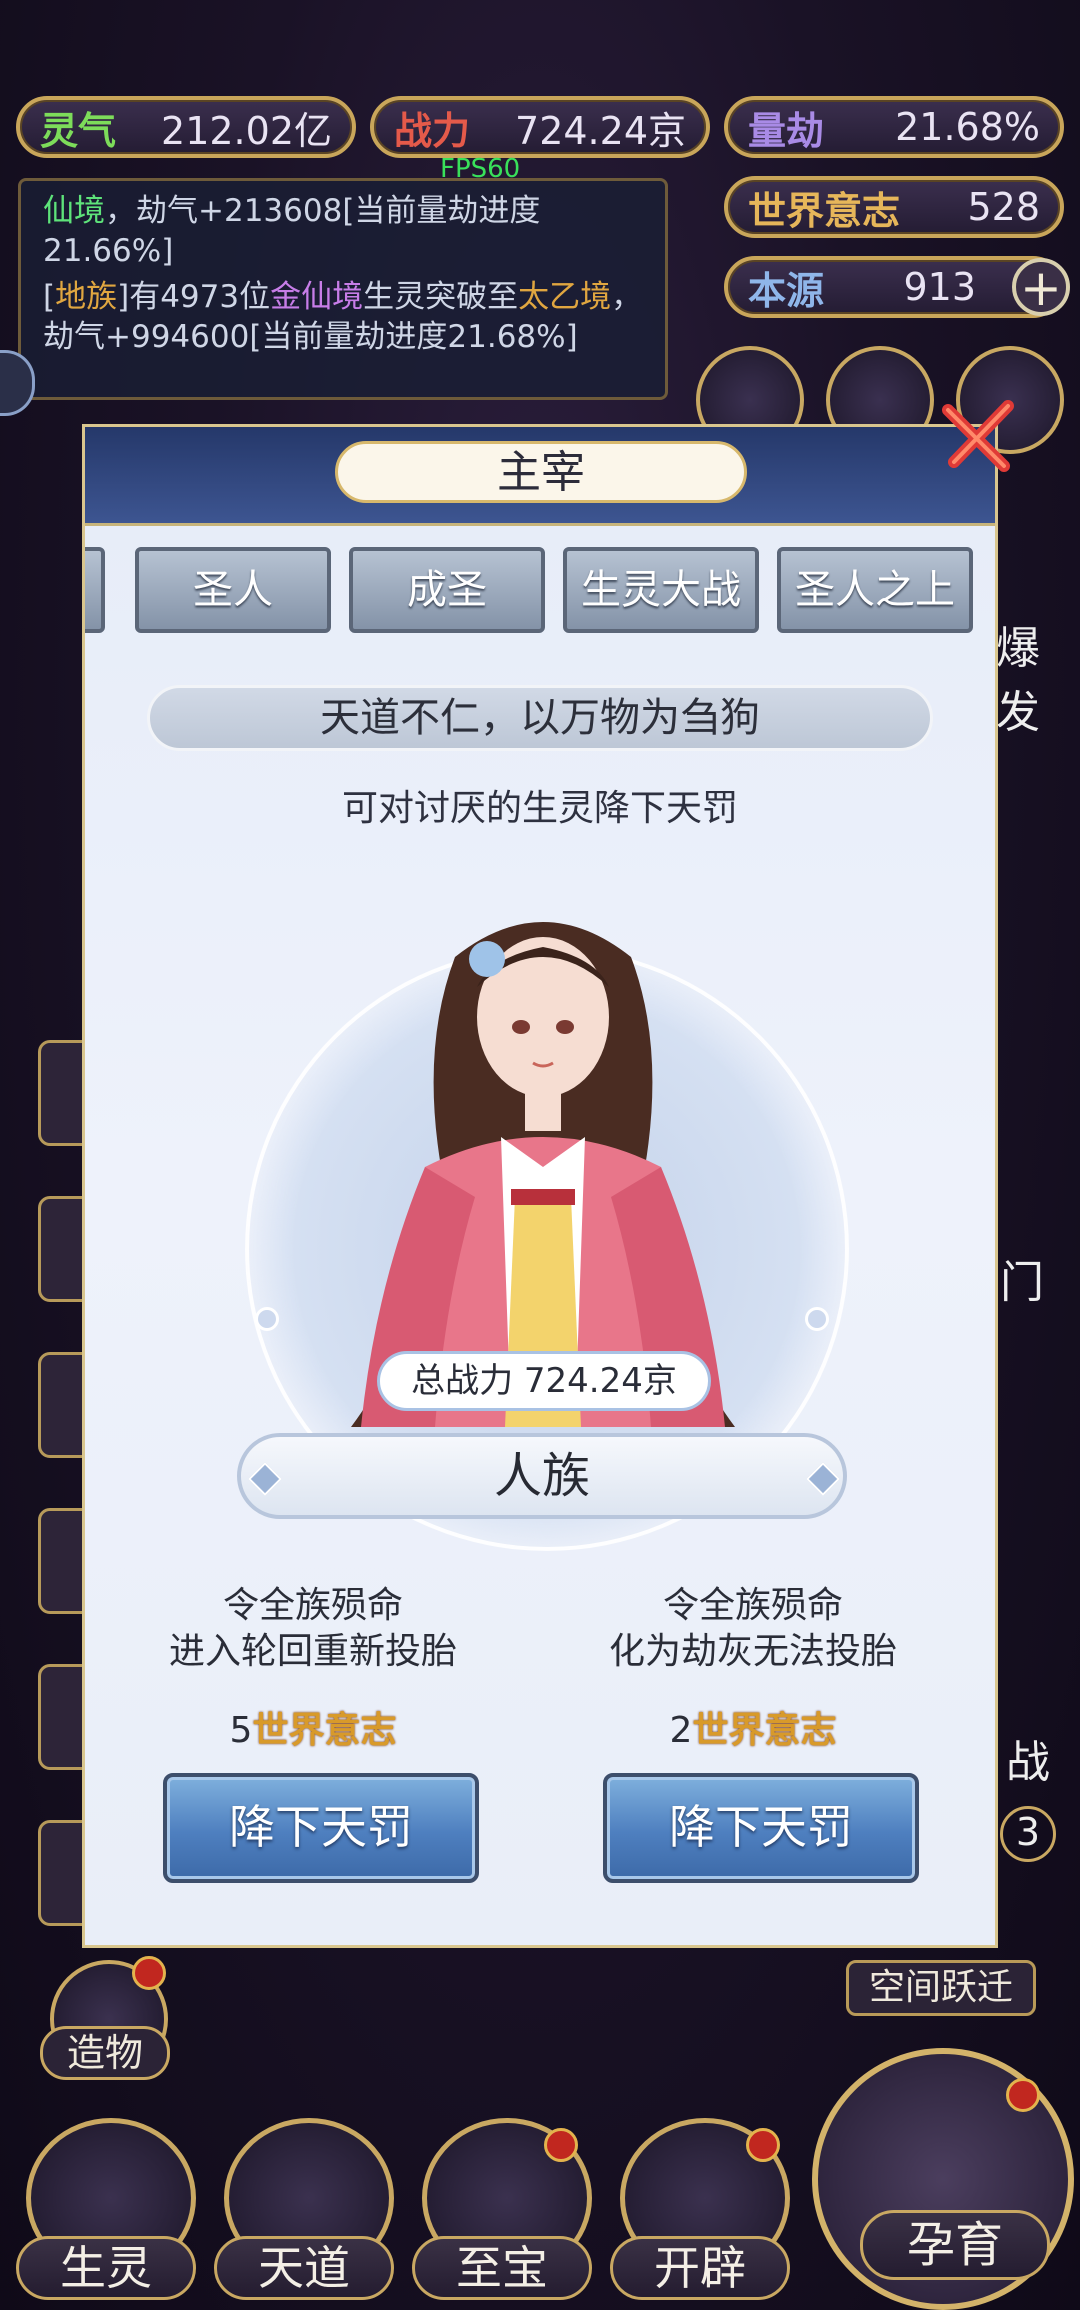  I want to click on log-realm: 仙境, so click(74, 211).